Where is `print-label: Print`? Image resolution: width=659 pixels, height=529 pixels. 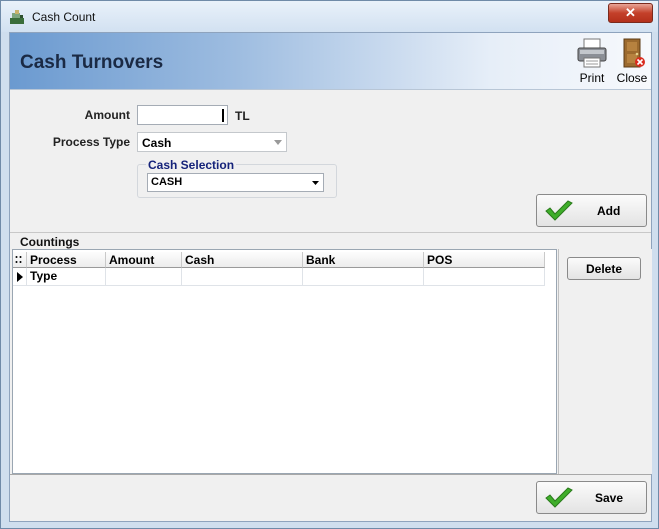 print-label: Print is located at coordinates (592, 78).